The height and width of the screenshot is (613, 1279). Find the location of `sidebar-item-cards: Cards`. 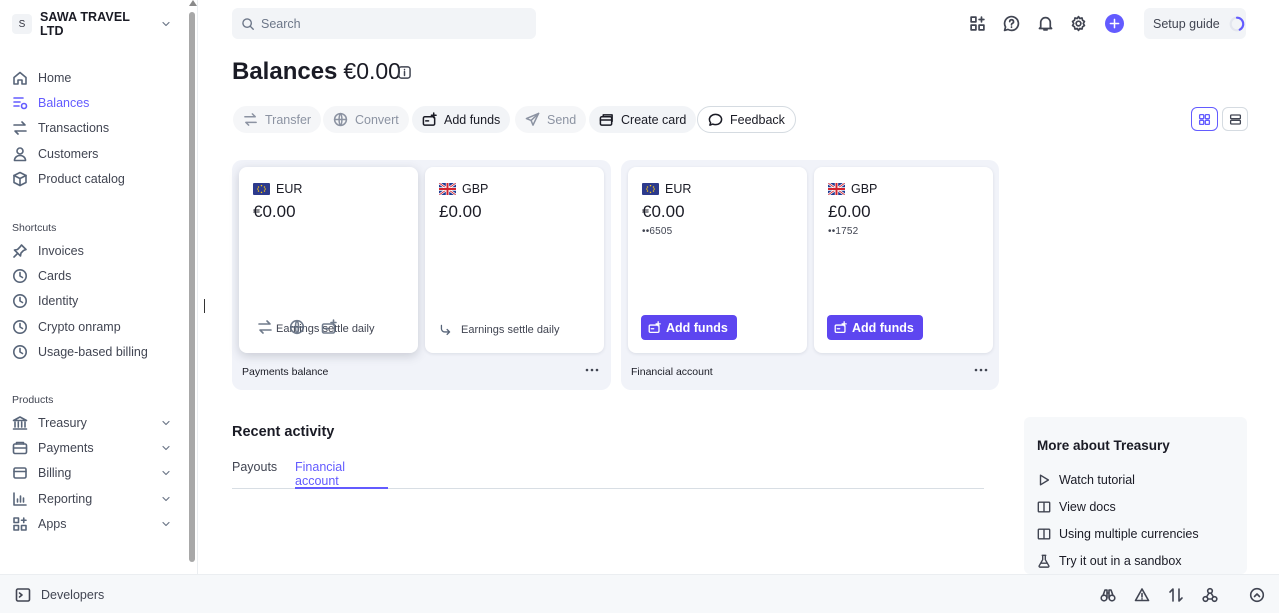

sidebar-item-cards: Cards is located at coordinates (92, 275).